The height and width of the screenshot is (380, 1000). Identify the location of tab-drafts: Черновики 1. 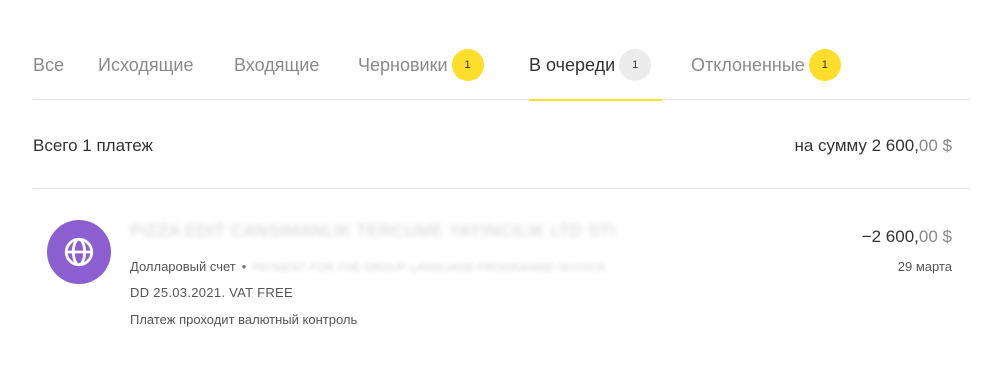
(421, 72).